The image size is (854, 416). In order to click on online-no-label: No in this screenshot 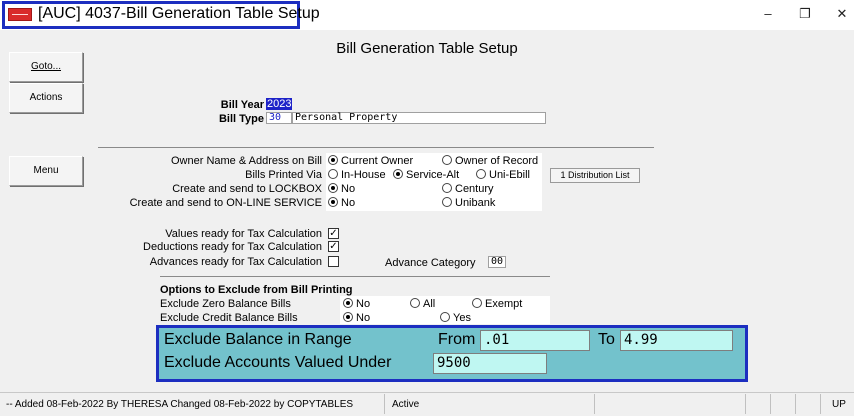, I will do `click(348, 203)`.